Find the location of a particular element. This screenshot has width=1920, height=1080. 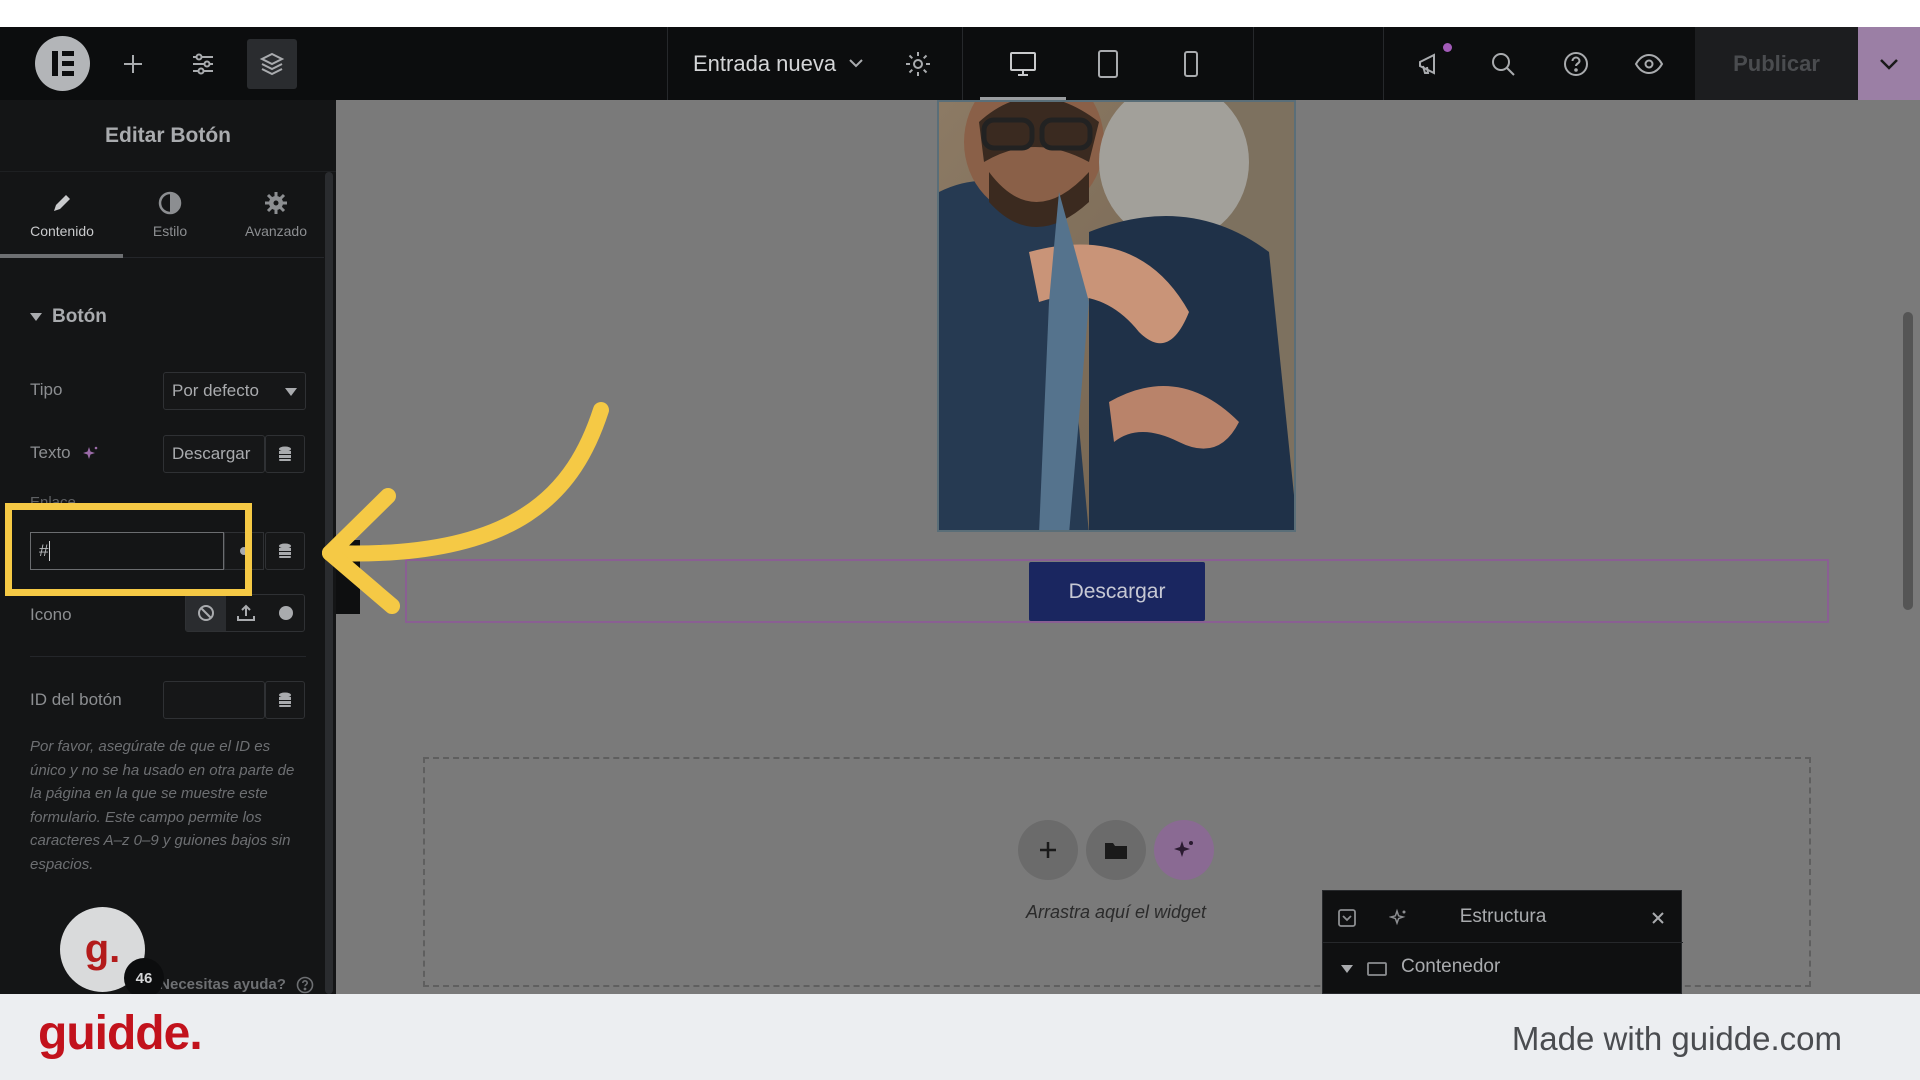

hug-photo is located at coordinates (1116, 316).